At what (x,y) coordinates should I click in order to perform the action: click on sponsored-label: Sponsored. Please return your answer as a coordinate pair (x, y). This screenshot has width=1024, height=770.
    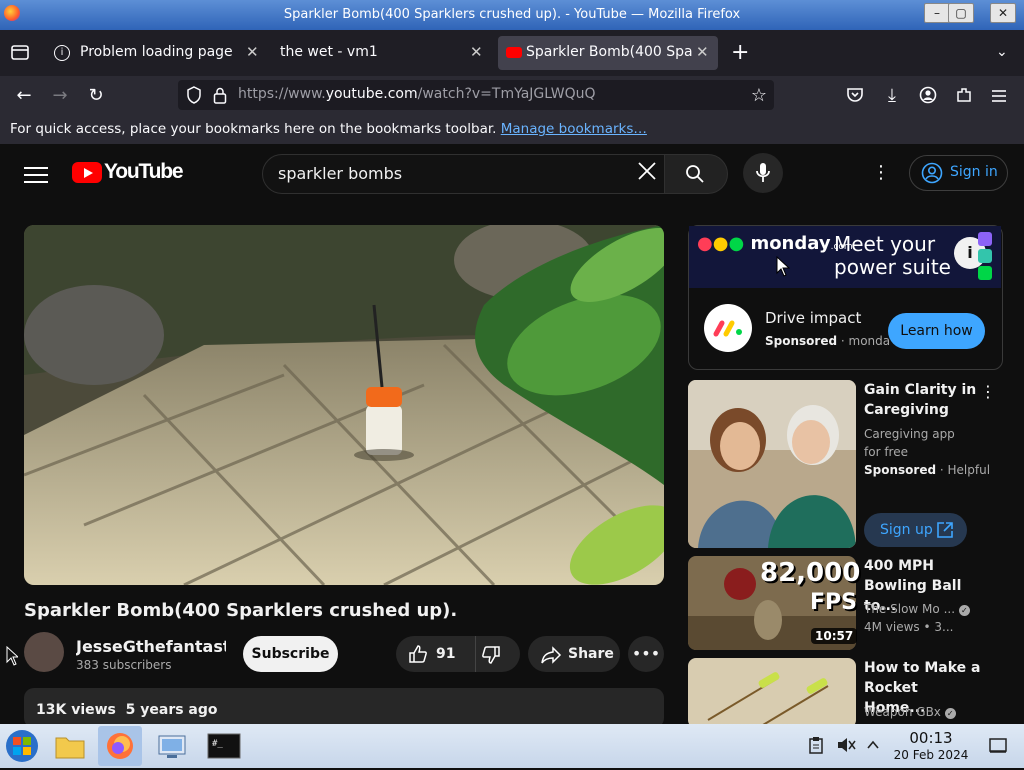
    Looking at the image, I should click on (900, 470).